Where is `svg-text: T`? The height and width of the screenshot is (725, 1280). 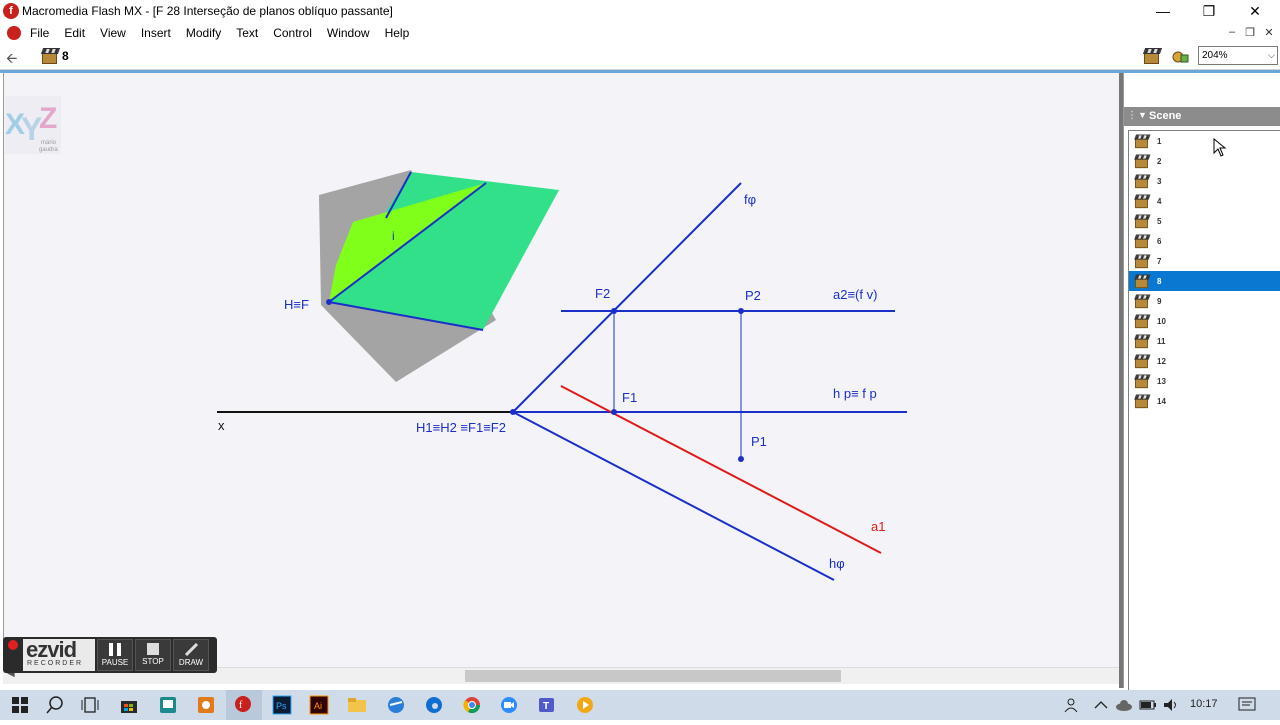
svg-text: T is located at coordinates (546, 706).